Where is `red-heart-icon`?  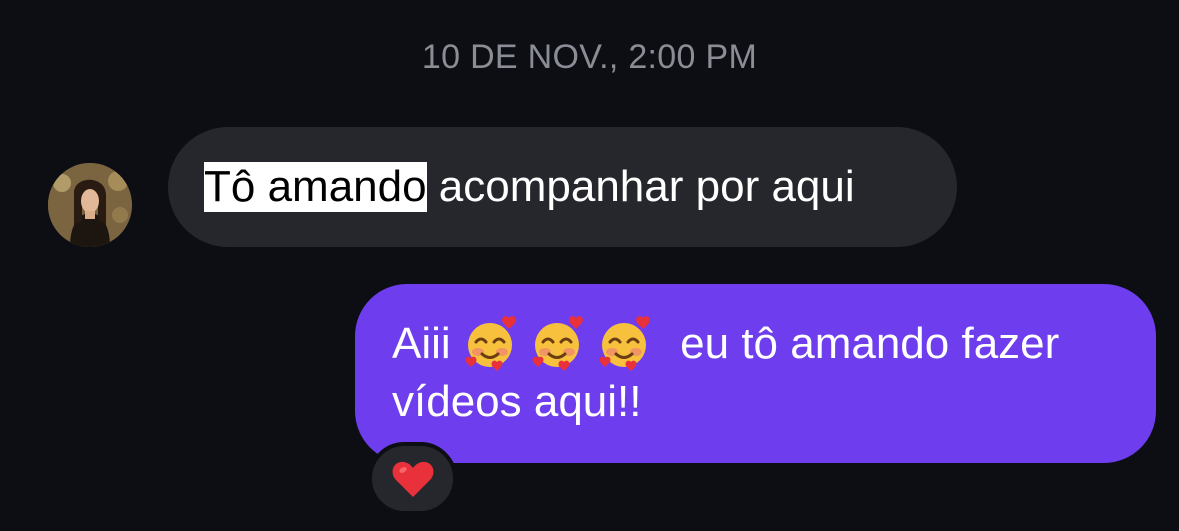
red-heart-icon is located at coordinates (412, 479).